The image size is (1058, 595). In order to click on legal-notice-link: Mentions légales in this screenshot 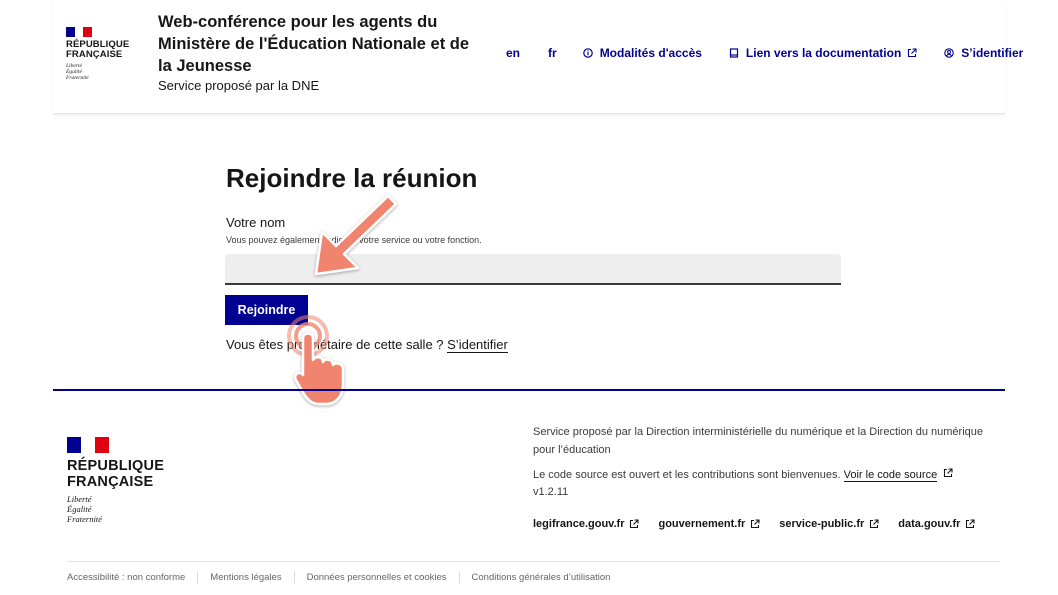, I will do `click(245, 577)`.